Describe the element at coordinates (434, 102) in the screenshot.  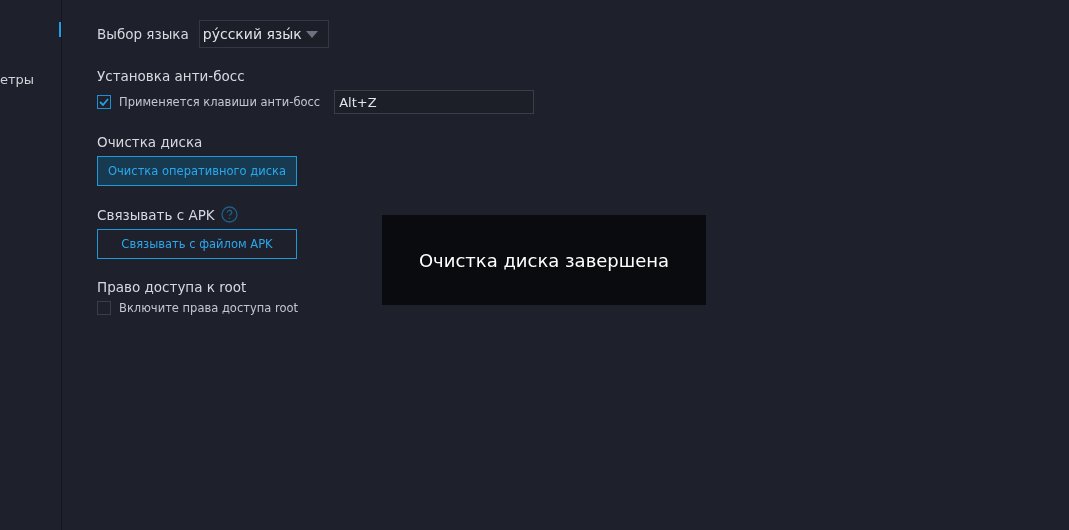
I see `hotkey-field: Alt+Z` at that location.